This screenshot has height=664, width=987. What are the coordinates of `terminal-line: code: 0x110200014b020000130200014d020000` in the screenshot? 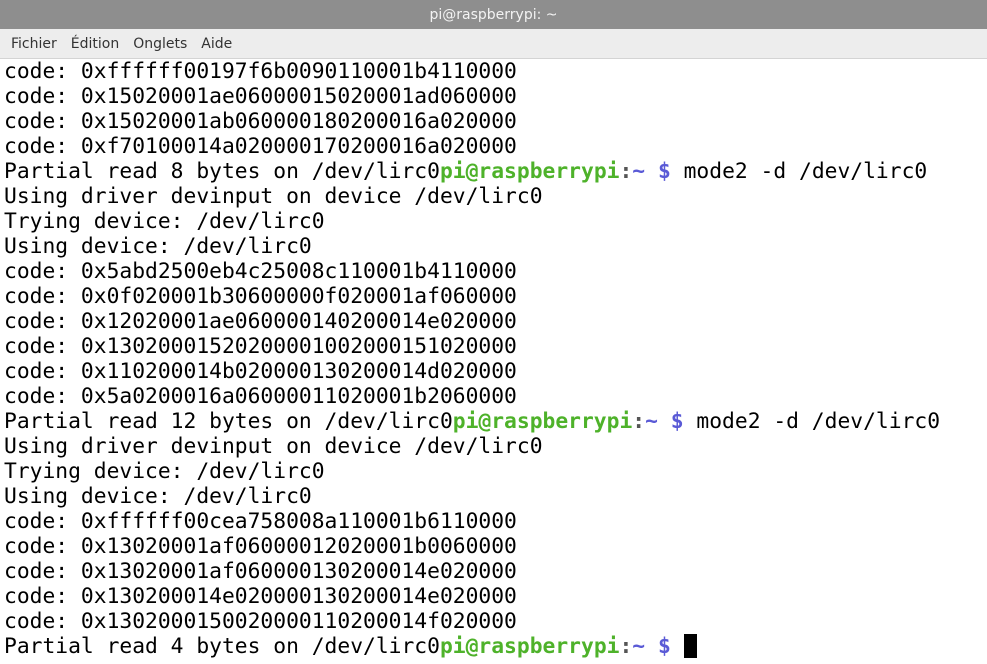 It's located at (495, 371).